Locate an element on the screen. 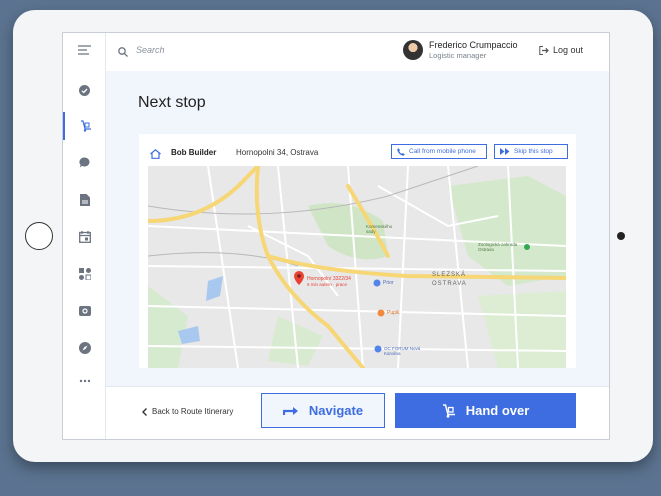 This screenshot has width=661, height=496. camera-icon is located at coordinates (84, 311).